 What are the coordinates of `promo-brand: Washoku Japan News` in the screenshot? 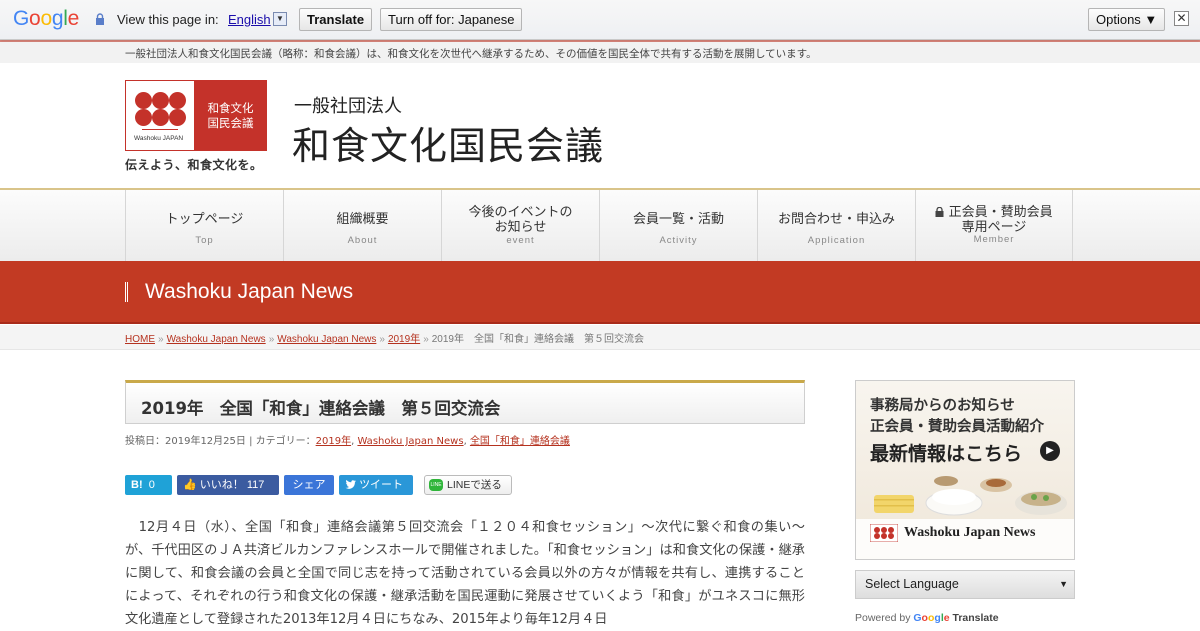 It's located at (970, 532).